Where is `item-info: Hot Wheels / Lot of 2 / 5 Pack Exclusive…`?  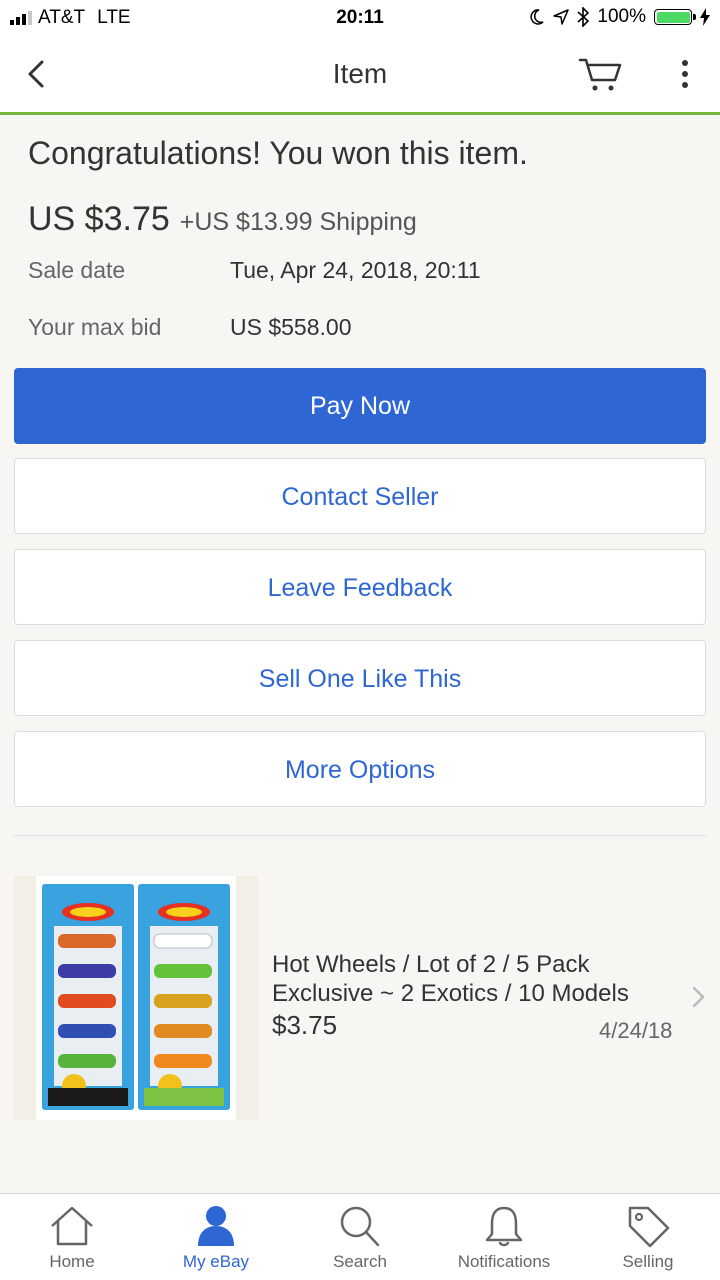
item-info: Hot Wheels / Lot of 2 / 5 Pack Exclusive… is located at coordinates (462, 1035).